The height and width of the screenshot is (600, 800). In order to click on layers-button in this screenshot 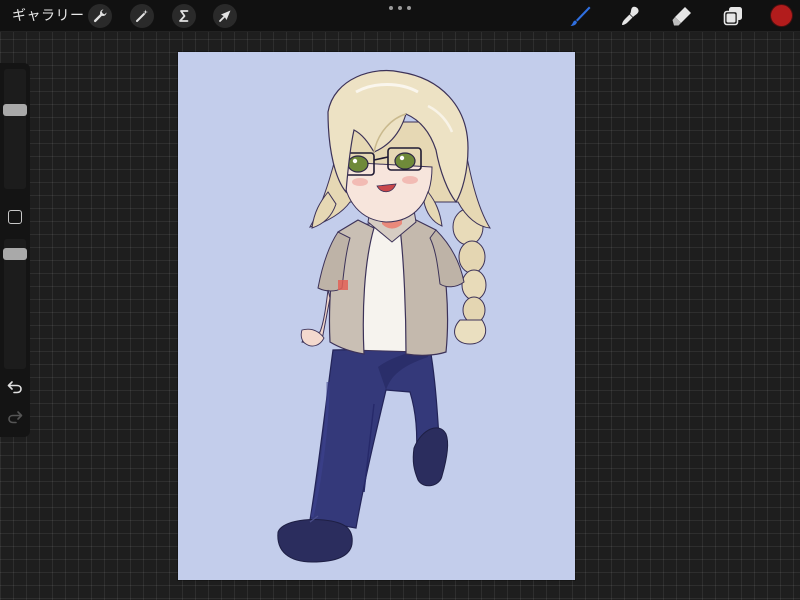, I will do `click(733, 16)`.